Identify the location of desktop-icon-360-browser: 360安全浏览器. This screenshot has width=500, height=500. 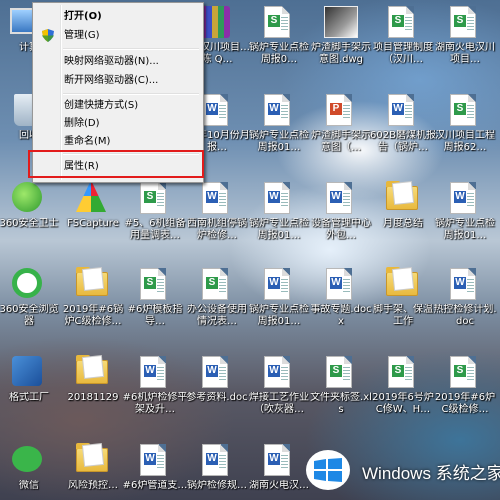
(29, 298).